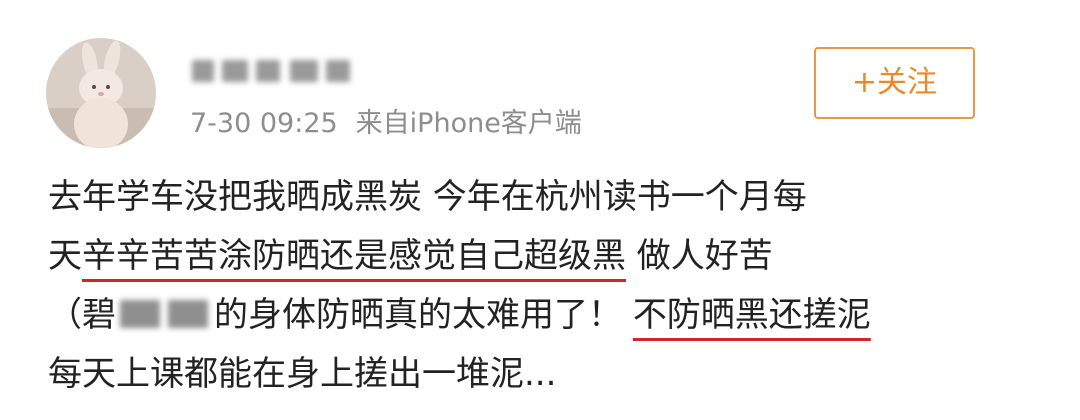  Describe the element at coordinates (699, 256) in the screenshot. I see `content-text: 做人好苦` at that location.